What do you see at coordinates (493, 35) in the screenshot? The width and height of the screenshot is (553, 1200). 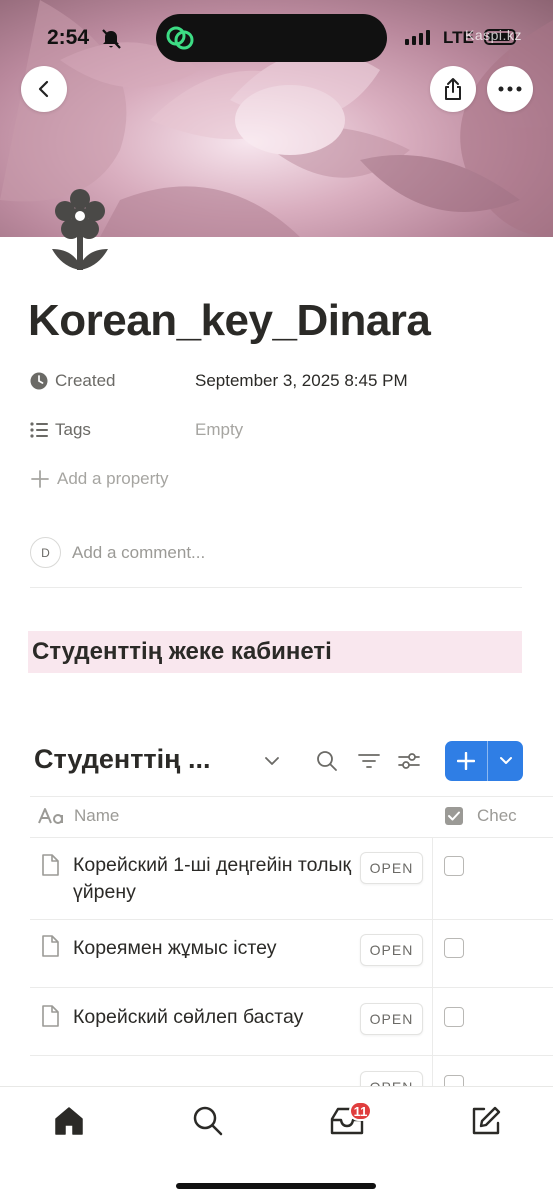 I see `watermark: Kaspi.kz` at bounding box center [493, 35].